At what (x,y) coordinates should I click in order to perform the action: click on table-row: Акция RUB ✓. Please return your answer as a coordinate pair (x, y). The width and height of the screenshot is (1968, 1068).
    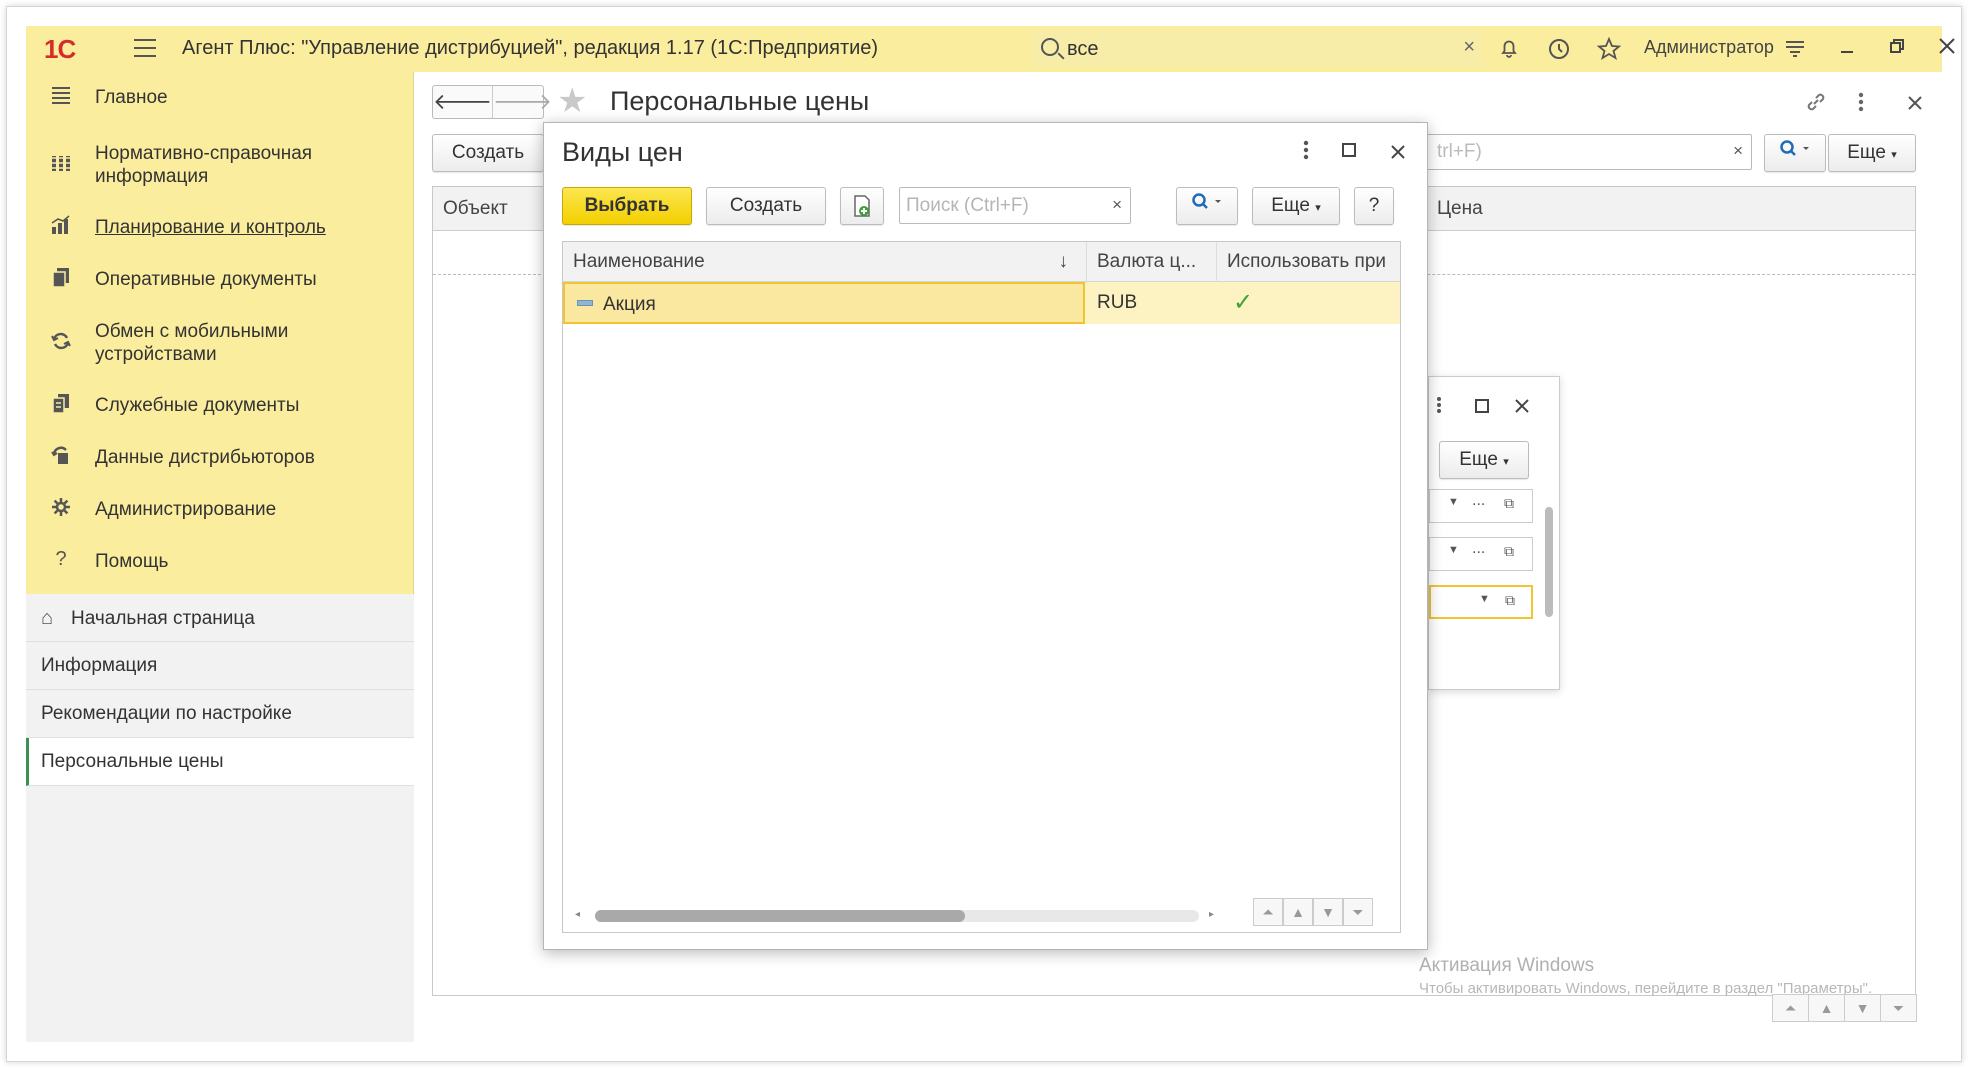
    Looking at the image, I should click on (981, 303).